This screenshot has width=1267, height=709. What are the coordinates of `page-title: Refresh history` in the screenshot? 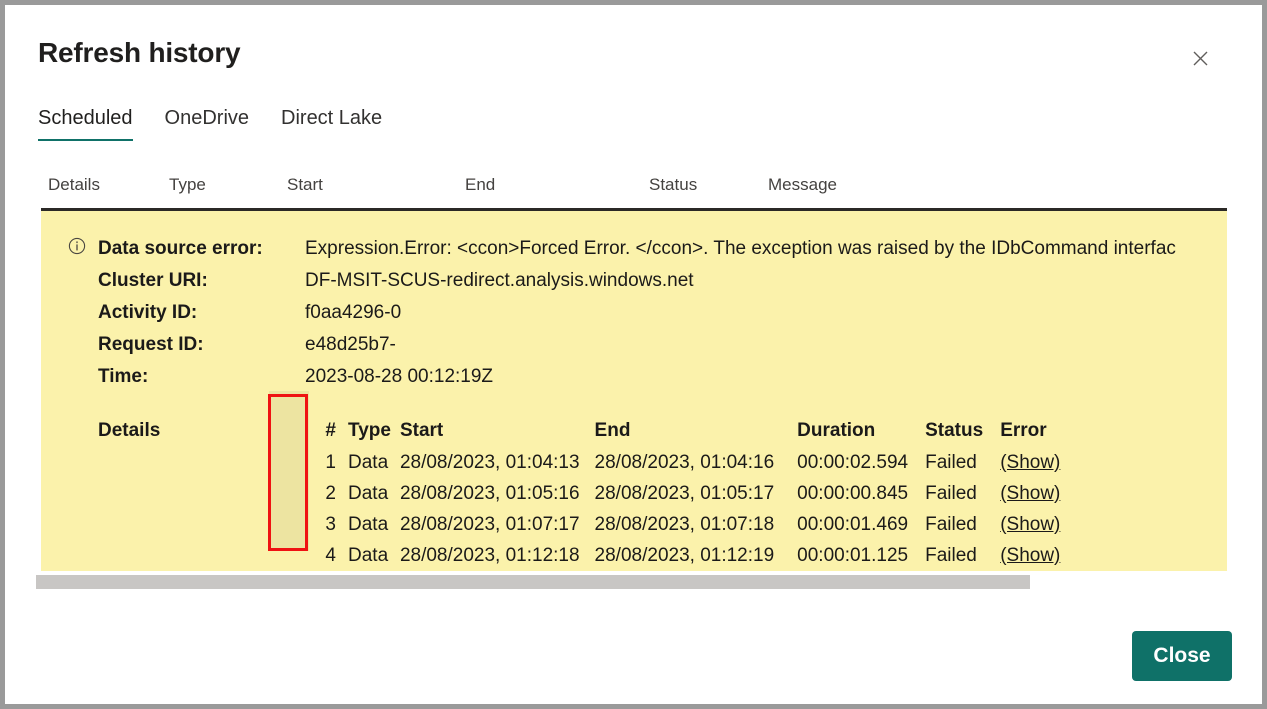 It's located at (139, 52).